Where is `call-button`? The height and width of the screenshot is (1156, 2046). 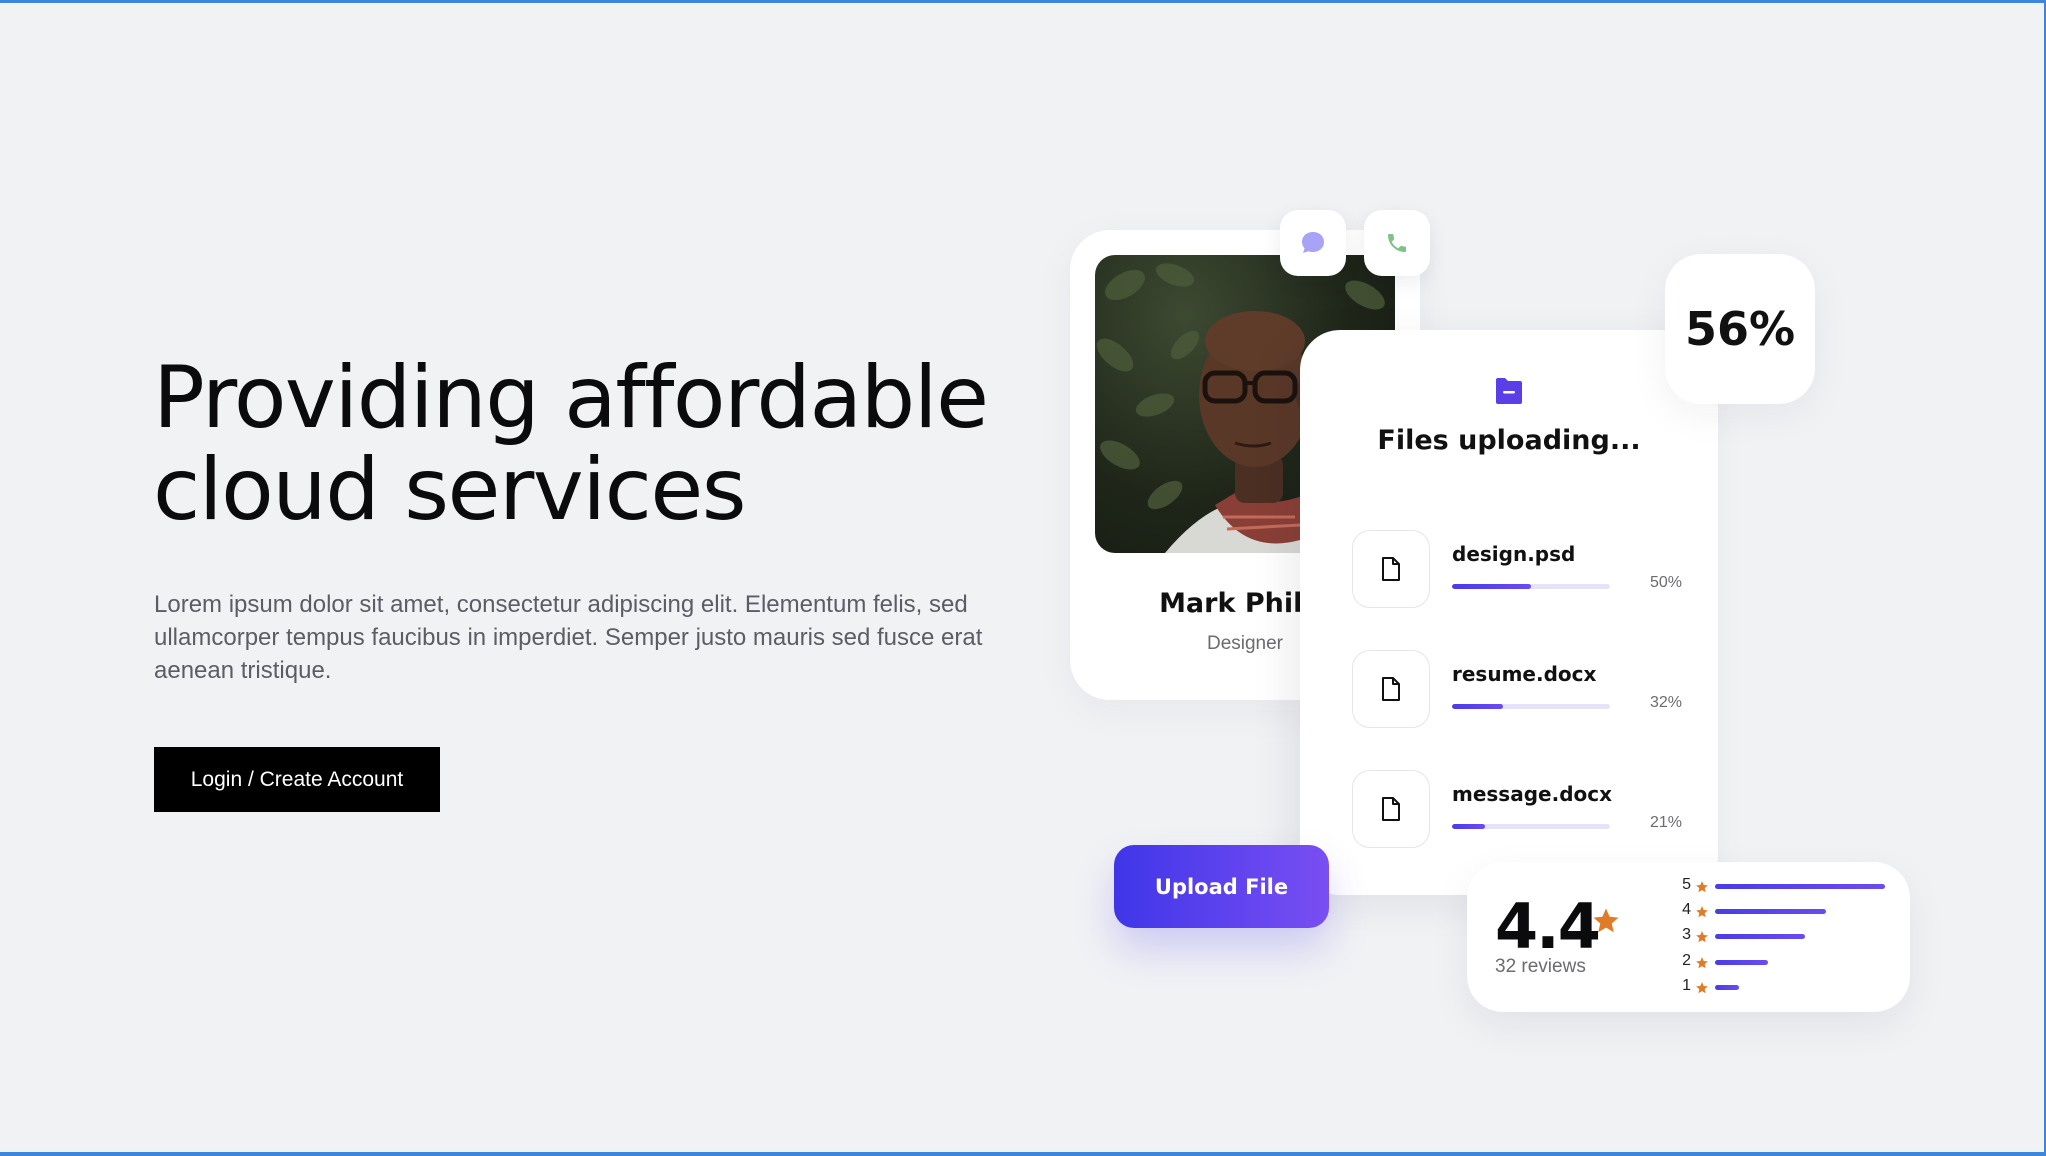 call-button is located at coordinates (1397, 243).